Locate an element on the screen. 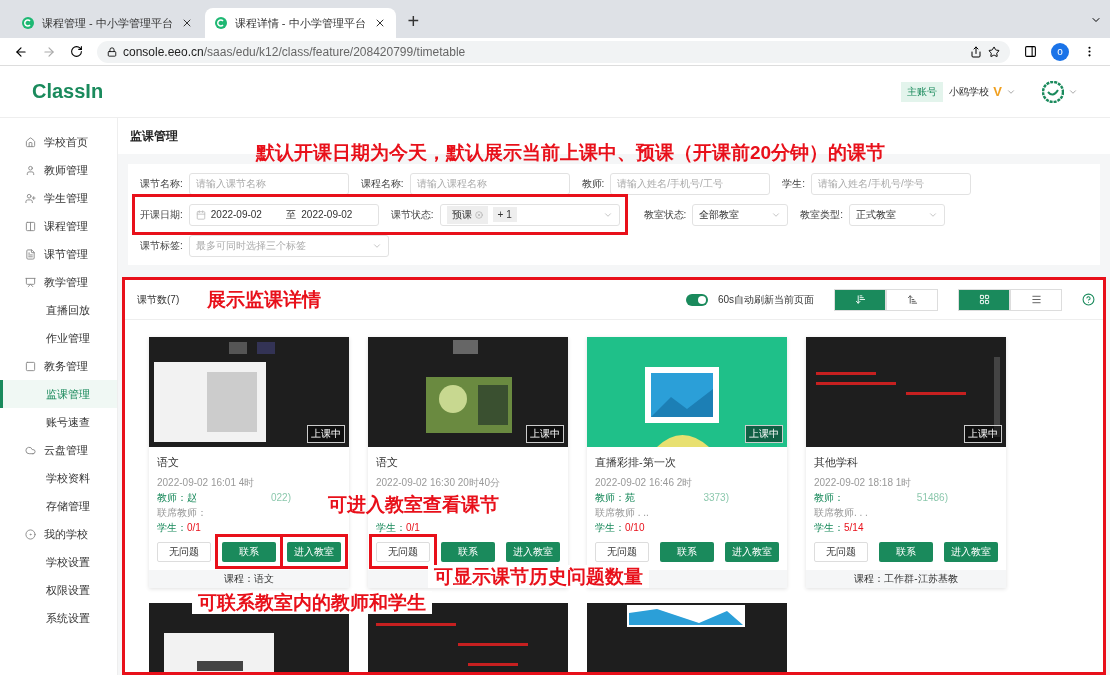 This screenshot has height=675, width=1110. back-icon is located at coordinates (21, 51).